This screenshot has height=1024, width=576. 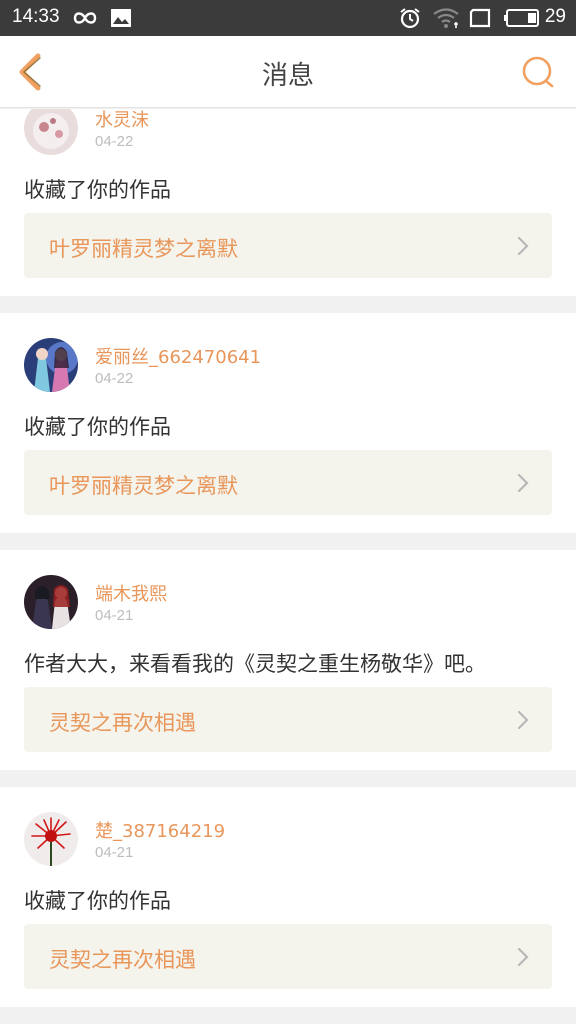 I want to click on search-icon, so click(x=538, y=72).